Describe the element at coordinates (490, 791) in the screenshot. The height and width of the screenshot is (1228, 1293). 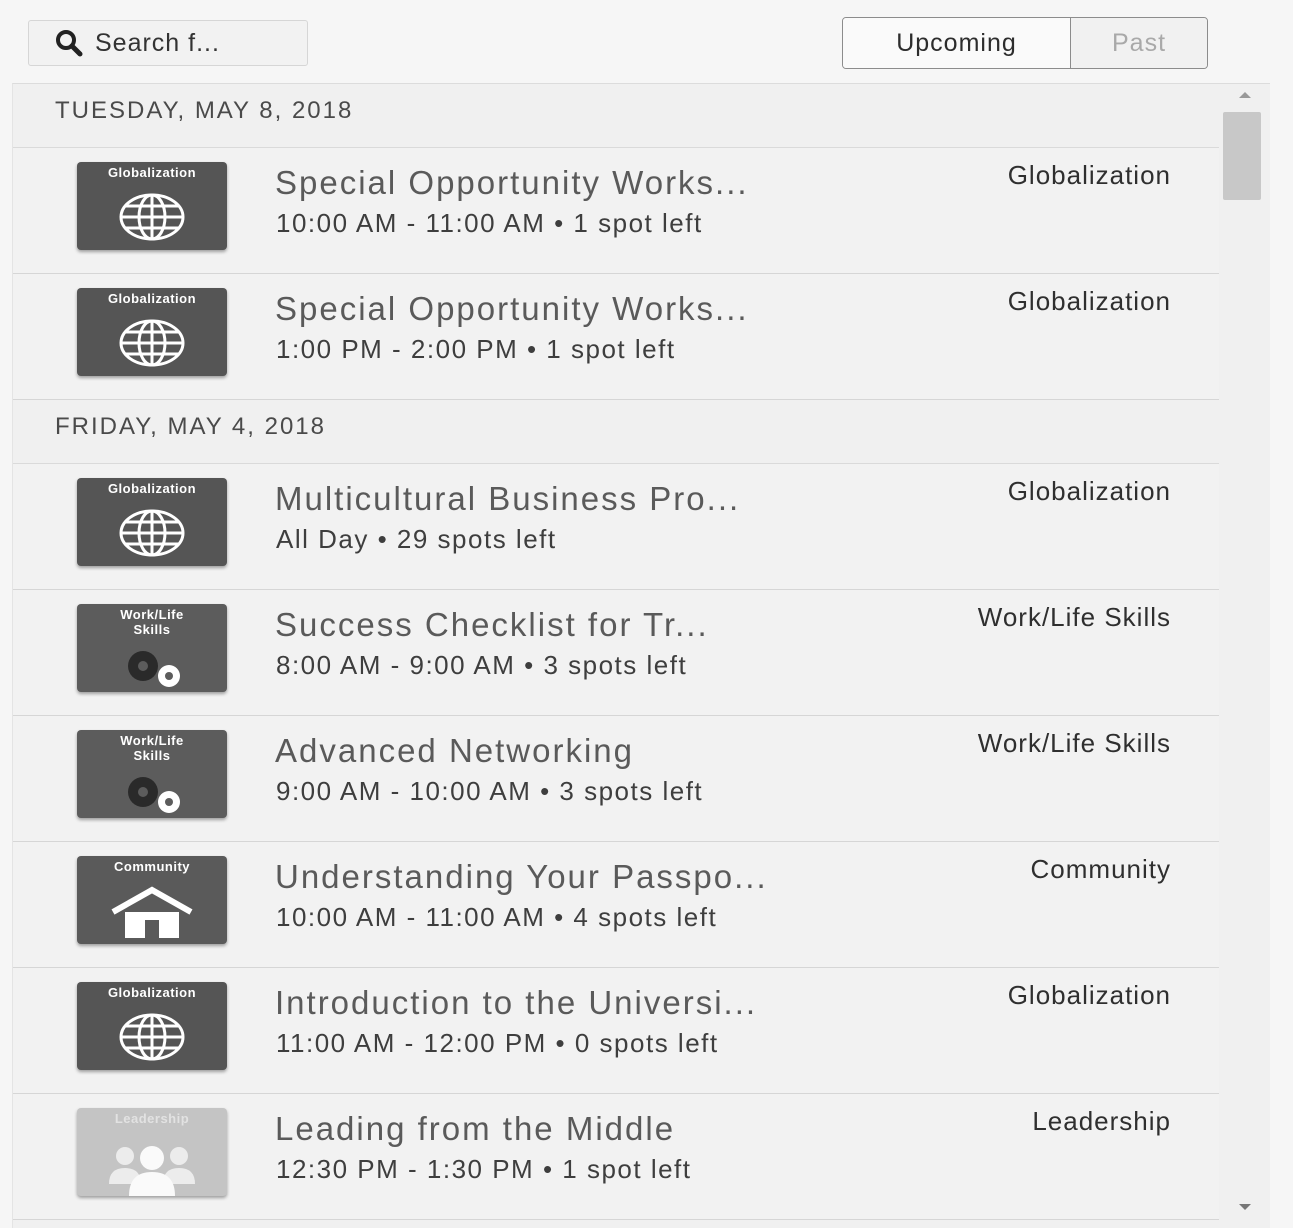
I see `event-meta: 9:00 AM - 10:00 AM • 3 spots left` at that location.